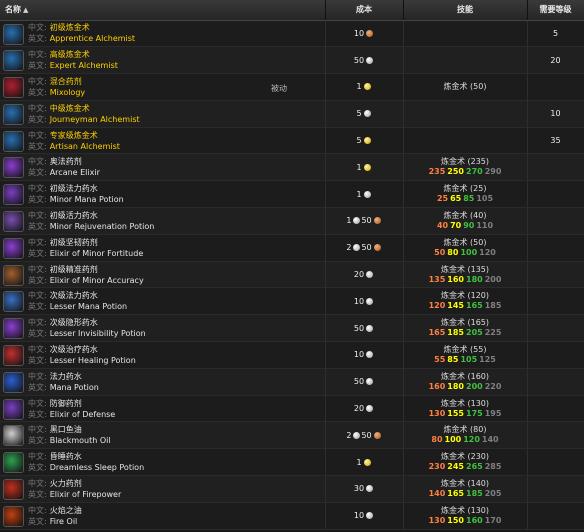 The width and height of the screenshot is (584, 532). I want to click on item-name-zh: 防御药剂, so click(66, 403).